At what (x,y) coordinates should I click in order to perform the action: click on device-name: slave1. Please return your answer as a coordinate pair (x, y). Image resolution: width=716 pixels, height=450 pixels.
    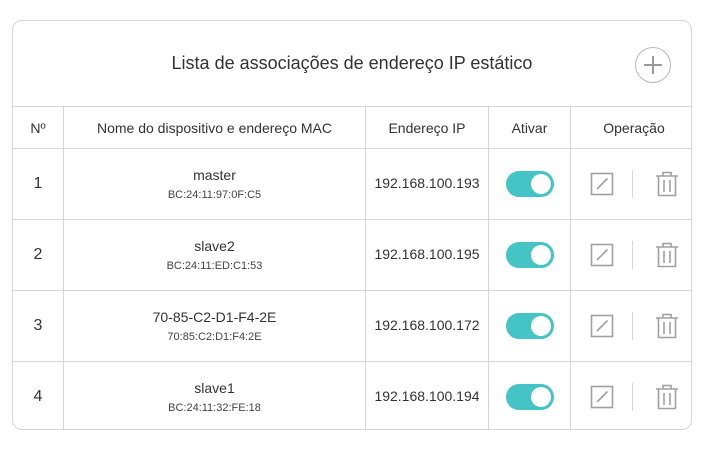
    Looking at the image, I should click on (214, 387).